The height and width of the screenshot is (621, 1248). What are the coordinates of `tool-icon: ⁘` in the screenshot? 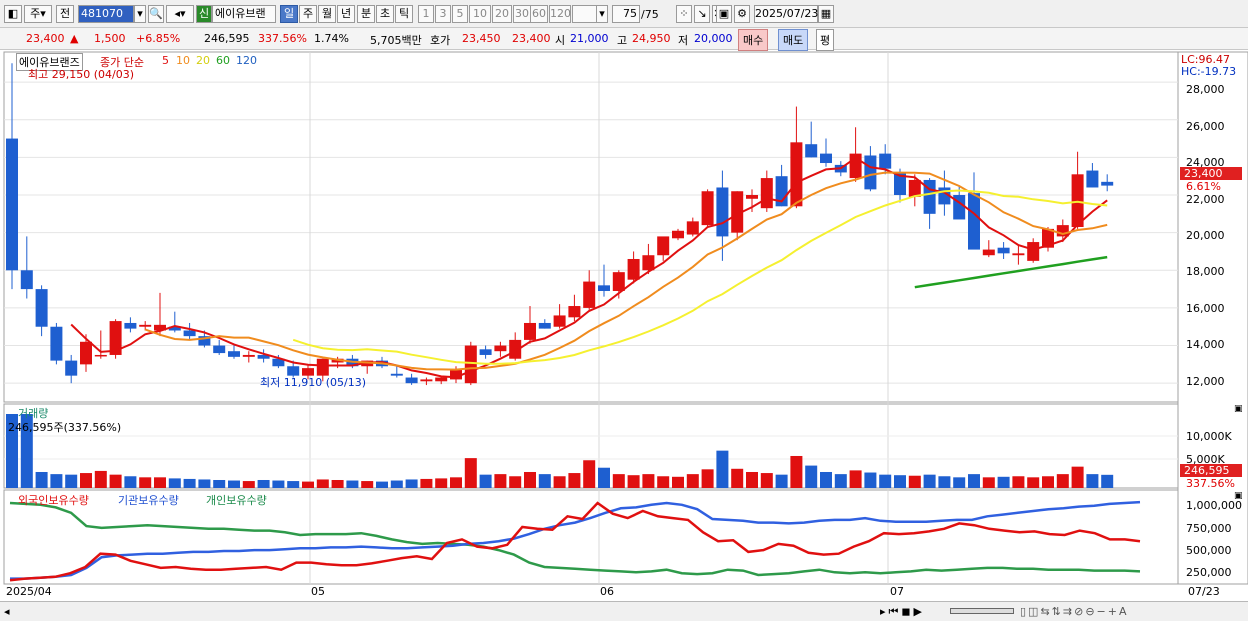 It's located at (684, 14).